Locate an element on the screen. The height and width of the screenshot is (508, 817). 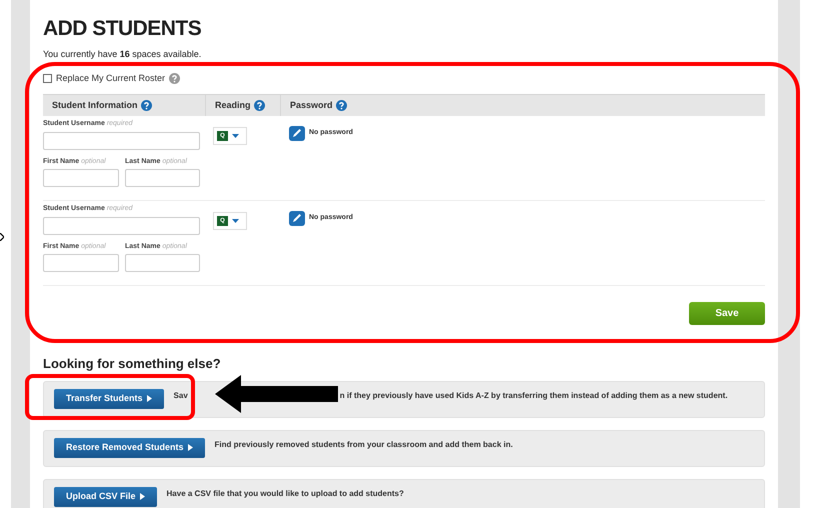
option-description: Sav is located at coordinates (181, 395).